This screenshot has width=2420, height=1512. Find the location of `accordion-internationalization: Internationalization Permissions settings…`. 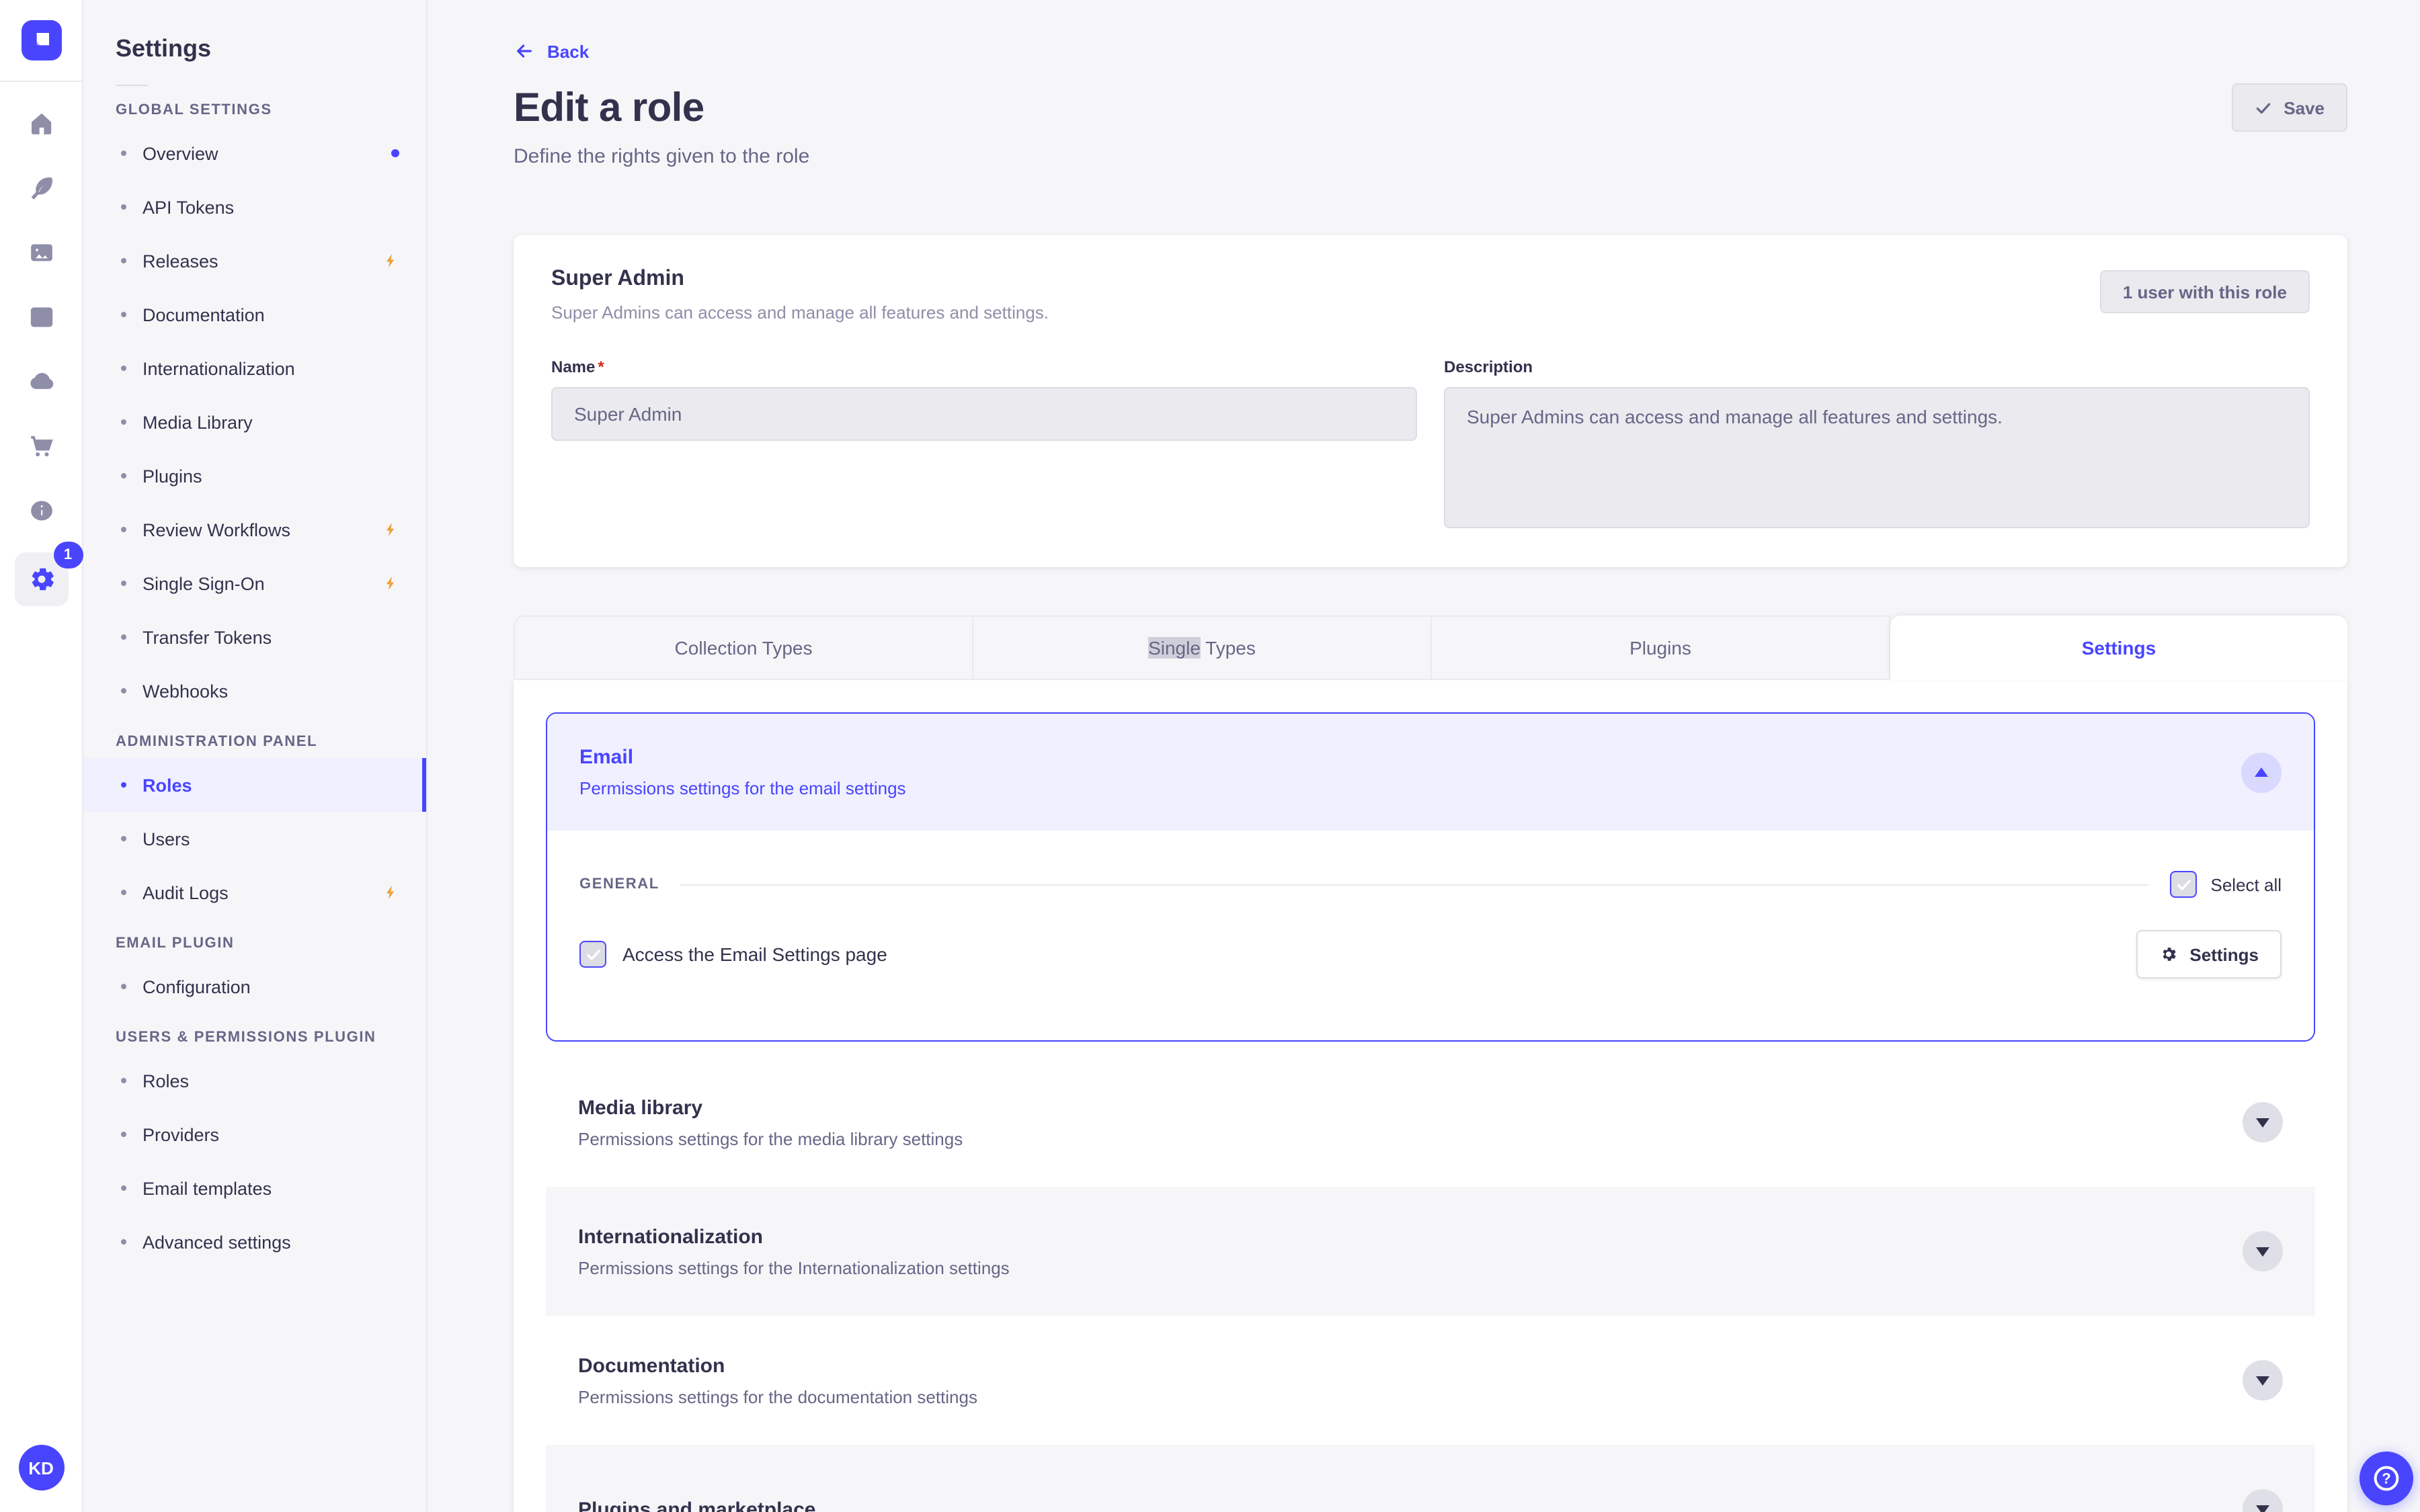

accordion-internationalization: Internationalization Permissions settings… is located at coordinates (1430, 1252).